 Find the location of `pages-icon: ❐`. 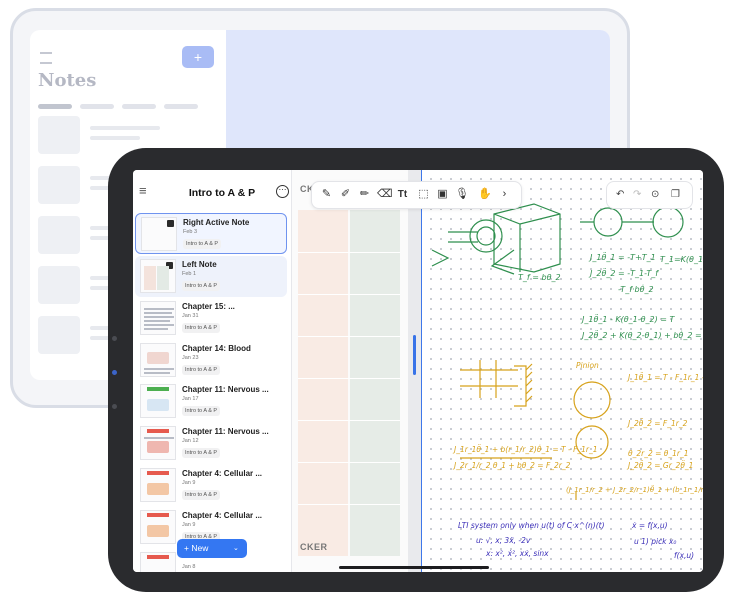

pages-icon: ❐ is located at coordinates (675, 194).